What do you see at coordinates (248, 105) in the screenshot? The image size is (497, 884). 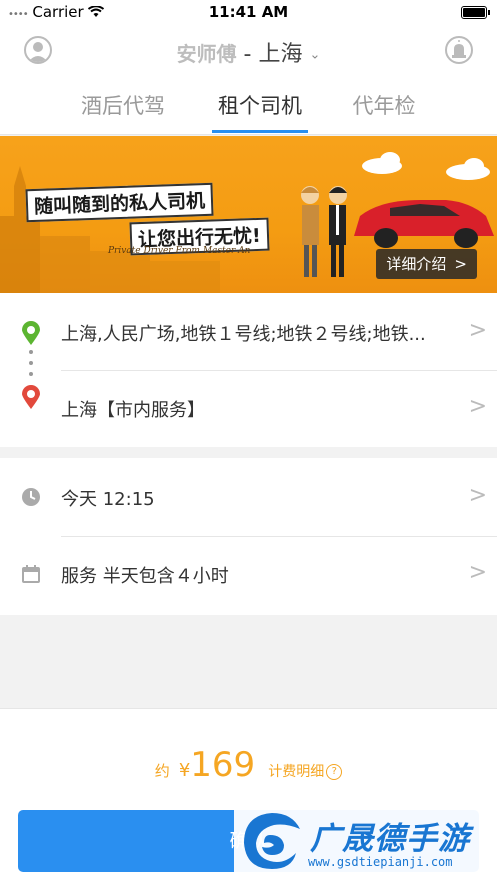 I see `service-tabs: 酒后代驾 租个司机 代年检` at bounding box center [248, 105].